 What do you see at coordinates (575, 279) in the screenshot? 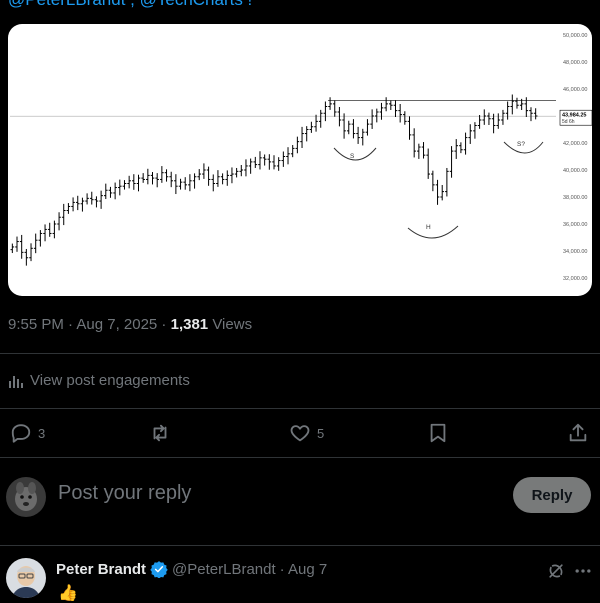
I see `y-tick-label: 32,000.00` at bounding box center [575, 279].